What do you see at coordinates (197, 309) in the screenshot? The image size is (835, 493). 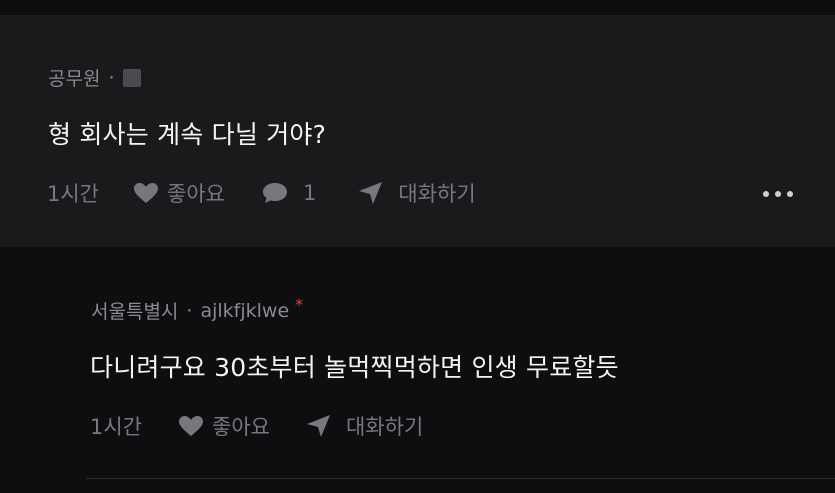 I see `reply-meta: 서울특별시 · ajlkfjklwe *` at bounding box center [197, 309].